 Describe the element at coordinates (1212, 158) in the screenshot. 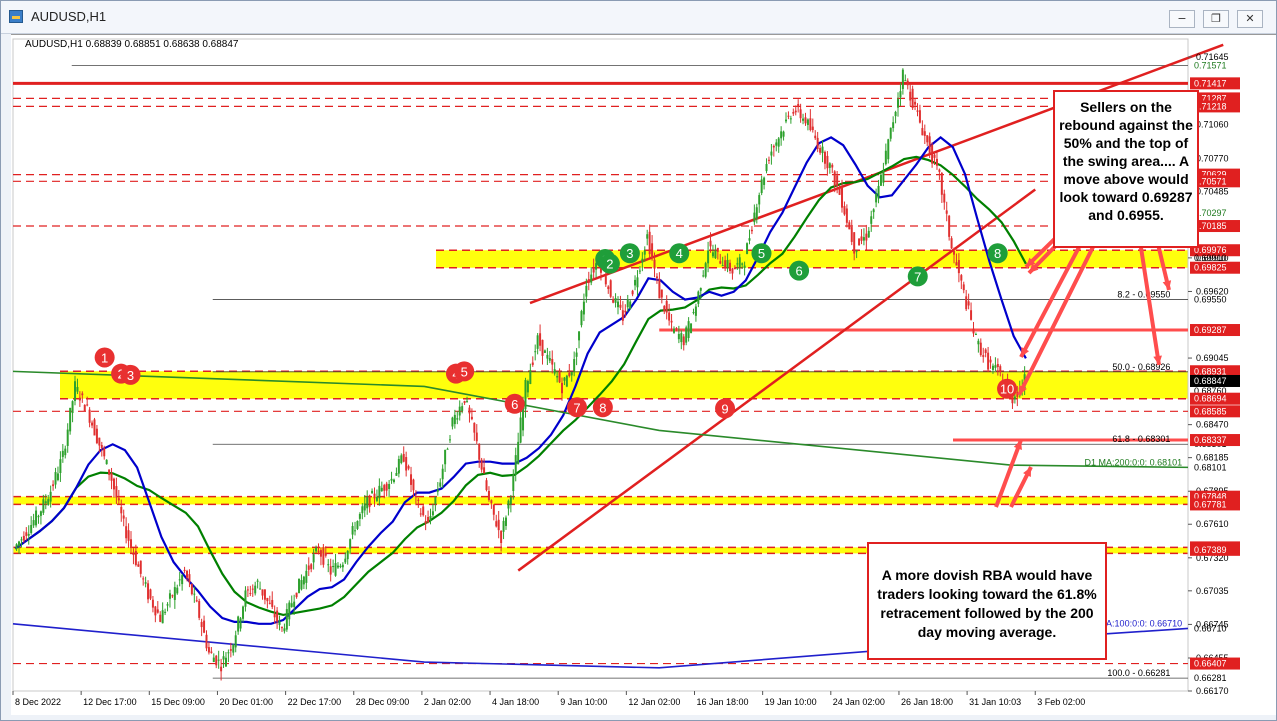

I see `y-tick-label: 0.70770` at that location.